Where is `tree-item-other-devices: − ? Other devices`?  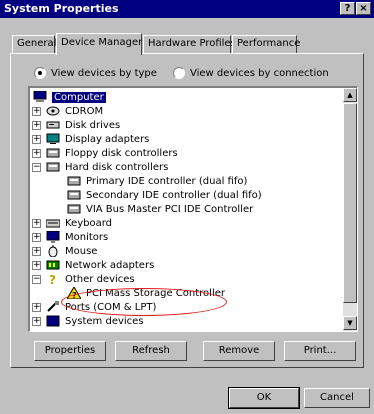
tree-item-other-devices: − ? Other devices is located at coordinates (83, 279).